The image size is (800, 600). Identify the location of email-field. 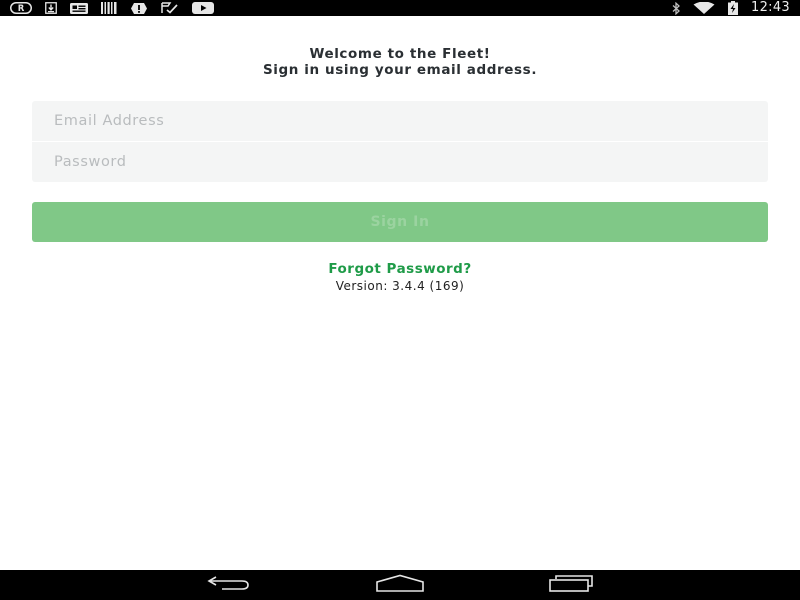
(400, 121).